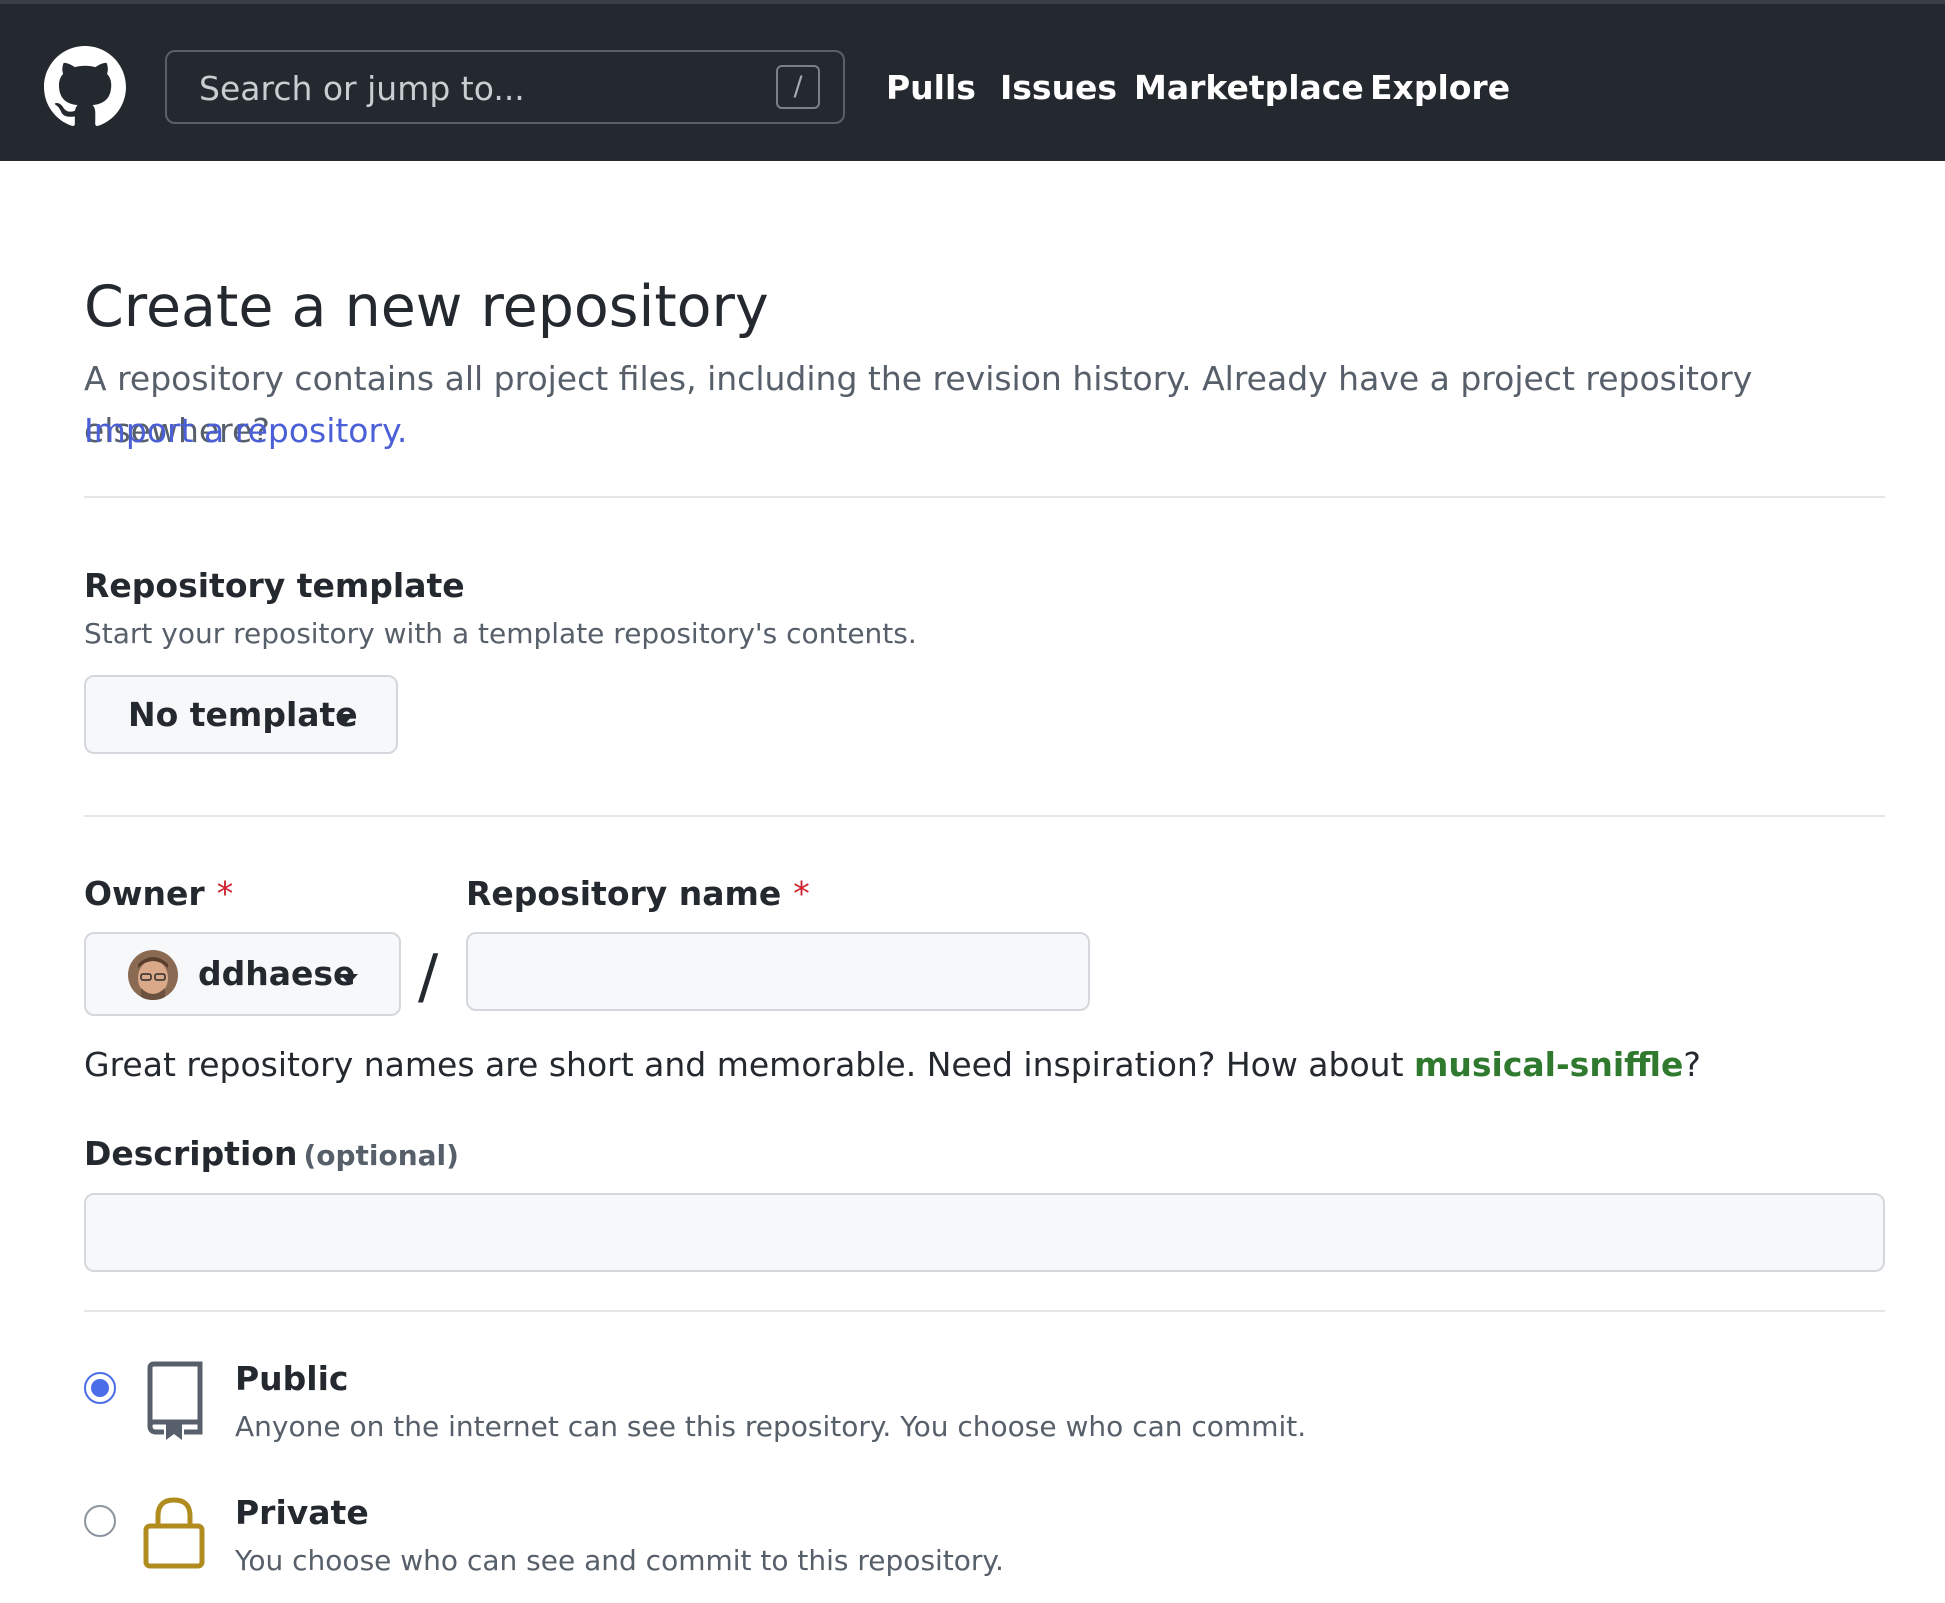 The height and width of the screenshot is (1603, 1945). I want to click on private-radio, so click(100, 1521).